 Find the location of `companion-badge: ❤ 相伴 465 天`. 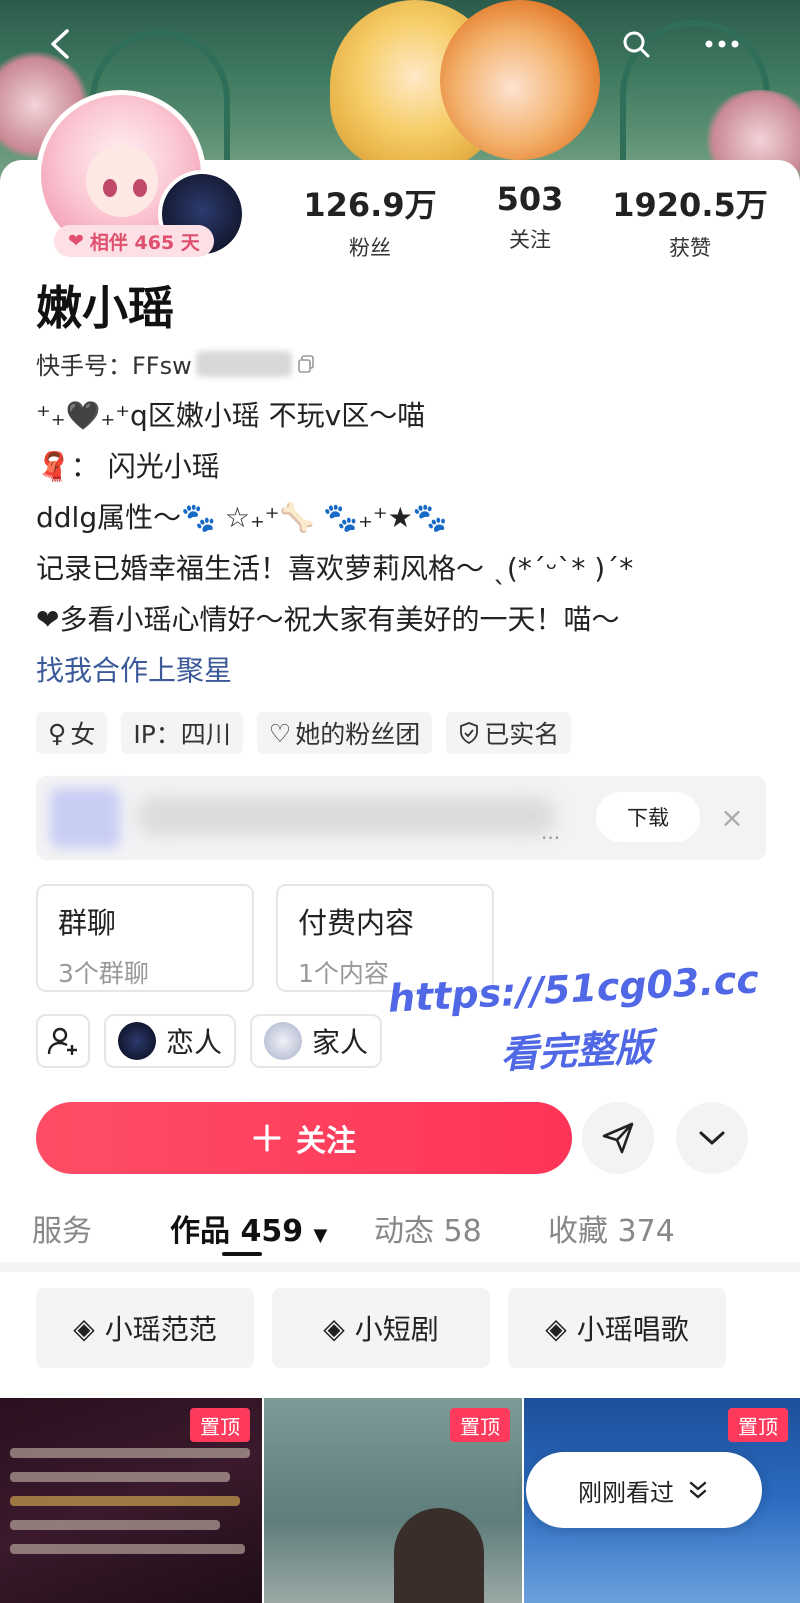

companion-badge: ❤ 相伴 465 天 is located at coordinates (134, 241).